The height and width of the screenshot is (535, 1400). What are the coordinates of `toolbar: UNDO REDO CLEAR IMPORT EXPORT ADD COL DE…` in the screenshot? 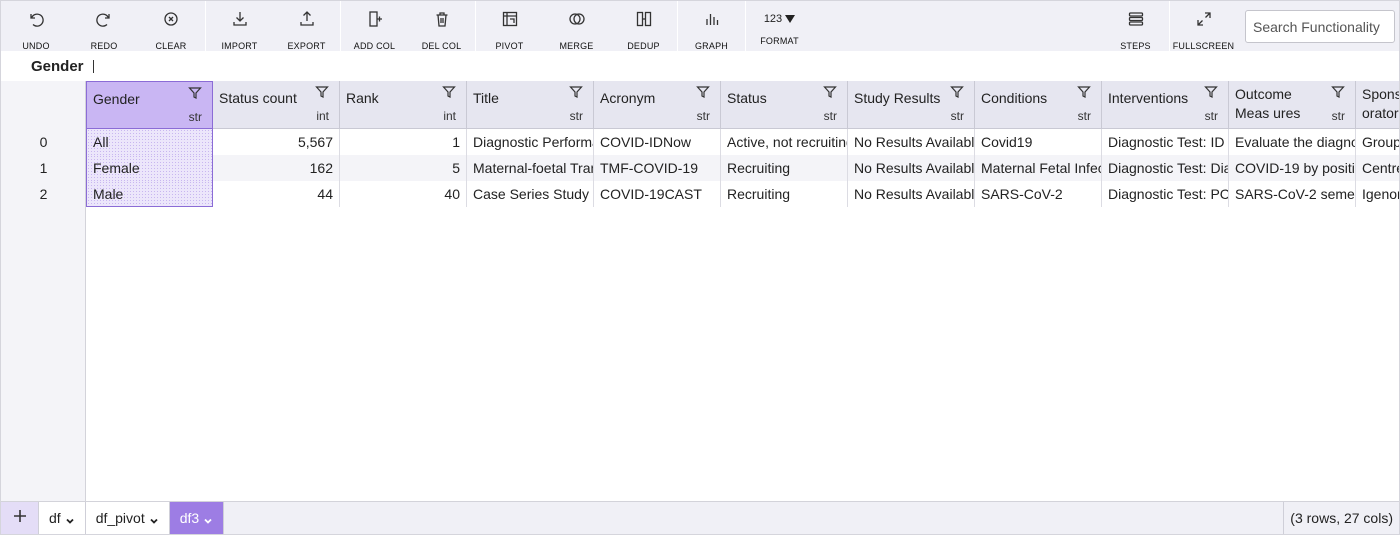 It's located at (700, 26).